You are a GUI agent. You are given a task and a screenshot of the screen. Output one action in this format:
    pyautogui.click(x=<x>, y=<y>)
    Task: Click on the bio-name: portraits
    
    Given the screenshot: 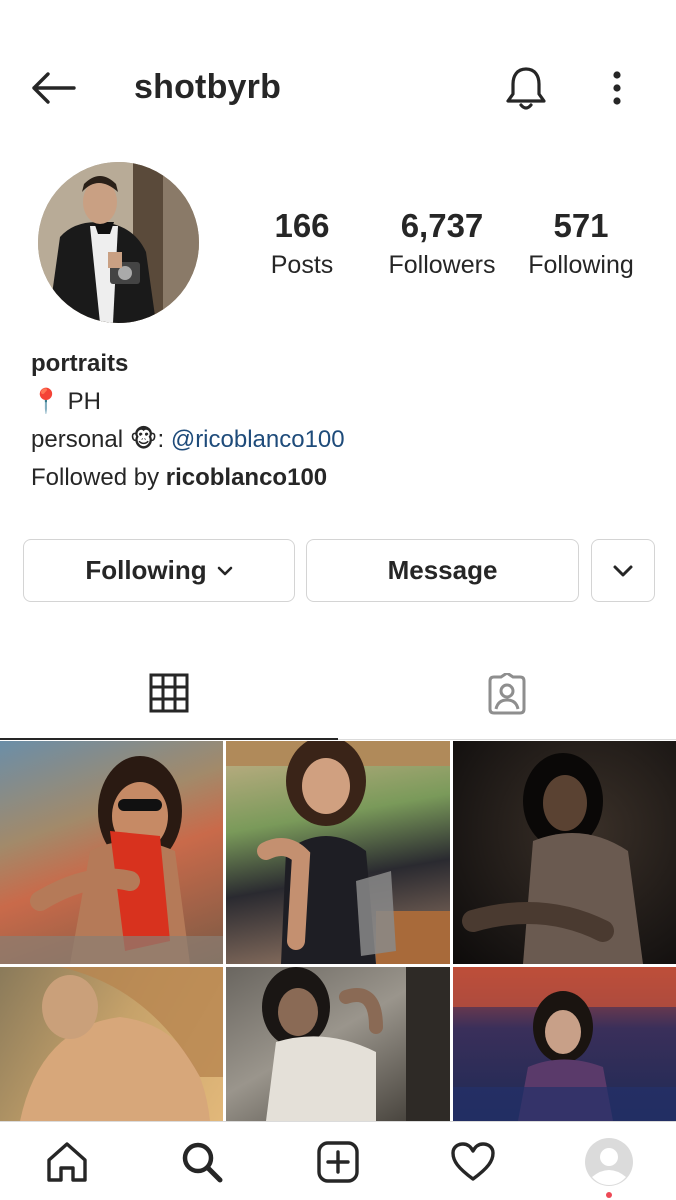 What is the action you would take?
    pyautogui.click(x=80, y=363)
    